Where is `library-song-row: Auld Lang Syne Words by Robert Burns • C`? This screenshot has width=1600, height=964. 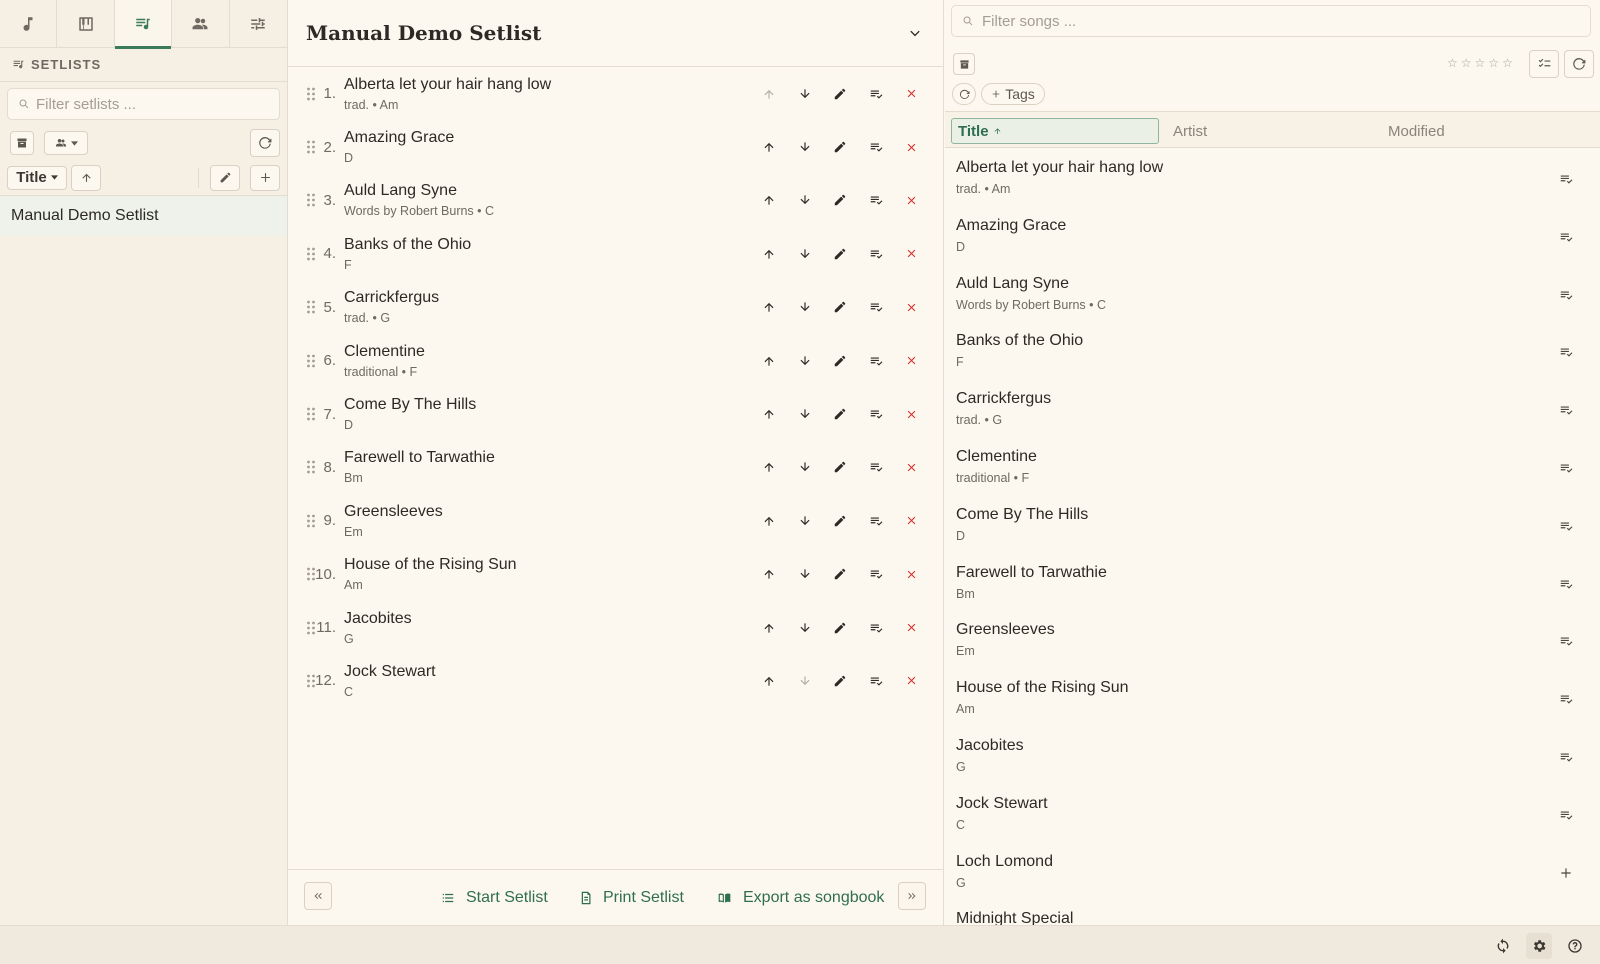
library-song-row: Auld Lang Syne Words by Robert Burns • C is located at coordinates (1272, 295).